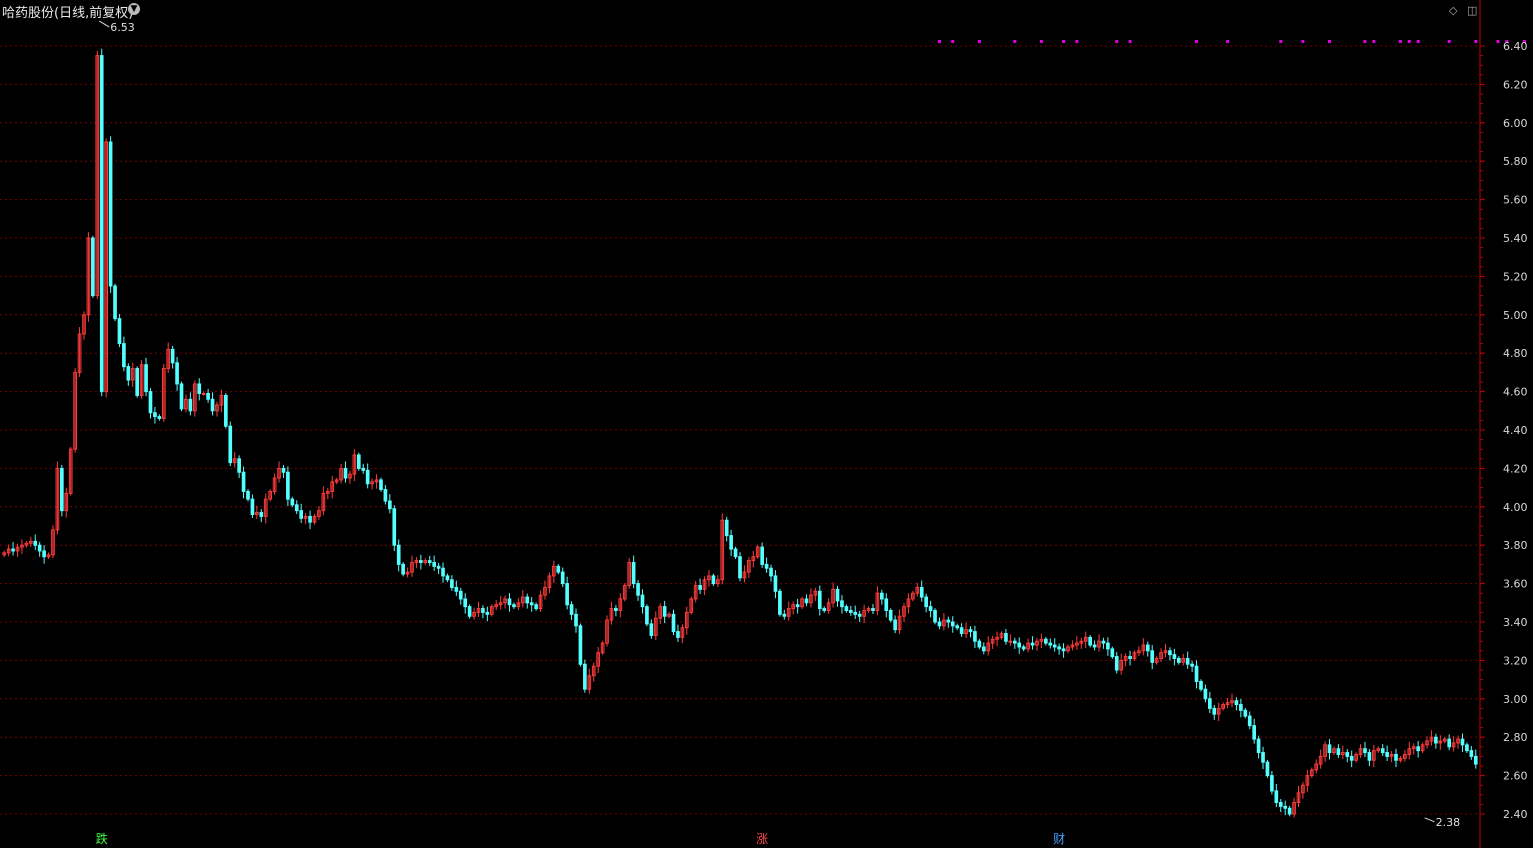  Describe the element at coordinates (102, 838) in the screenshot. I see `marker-down: 跌` at that location.